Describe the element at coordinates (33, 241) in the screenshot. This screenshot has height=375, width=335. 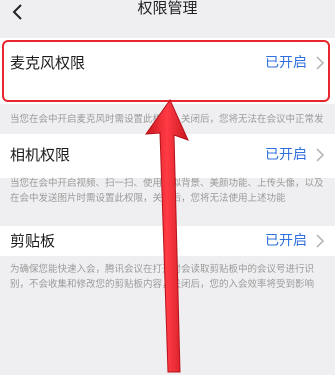
I see `permission-title: 剪贴板` at that location.